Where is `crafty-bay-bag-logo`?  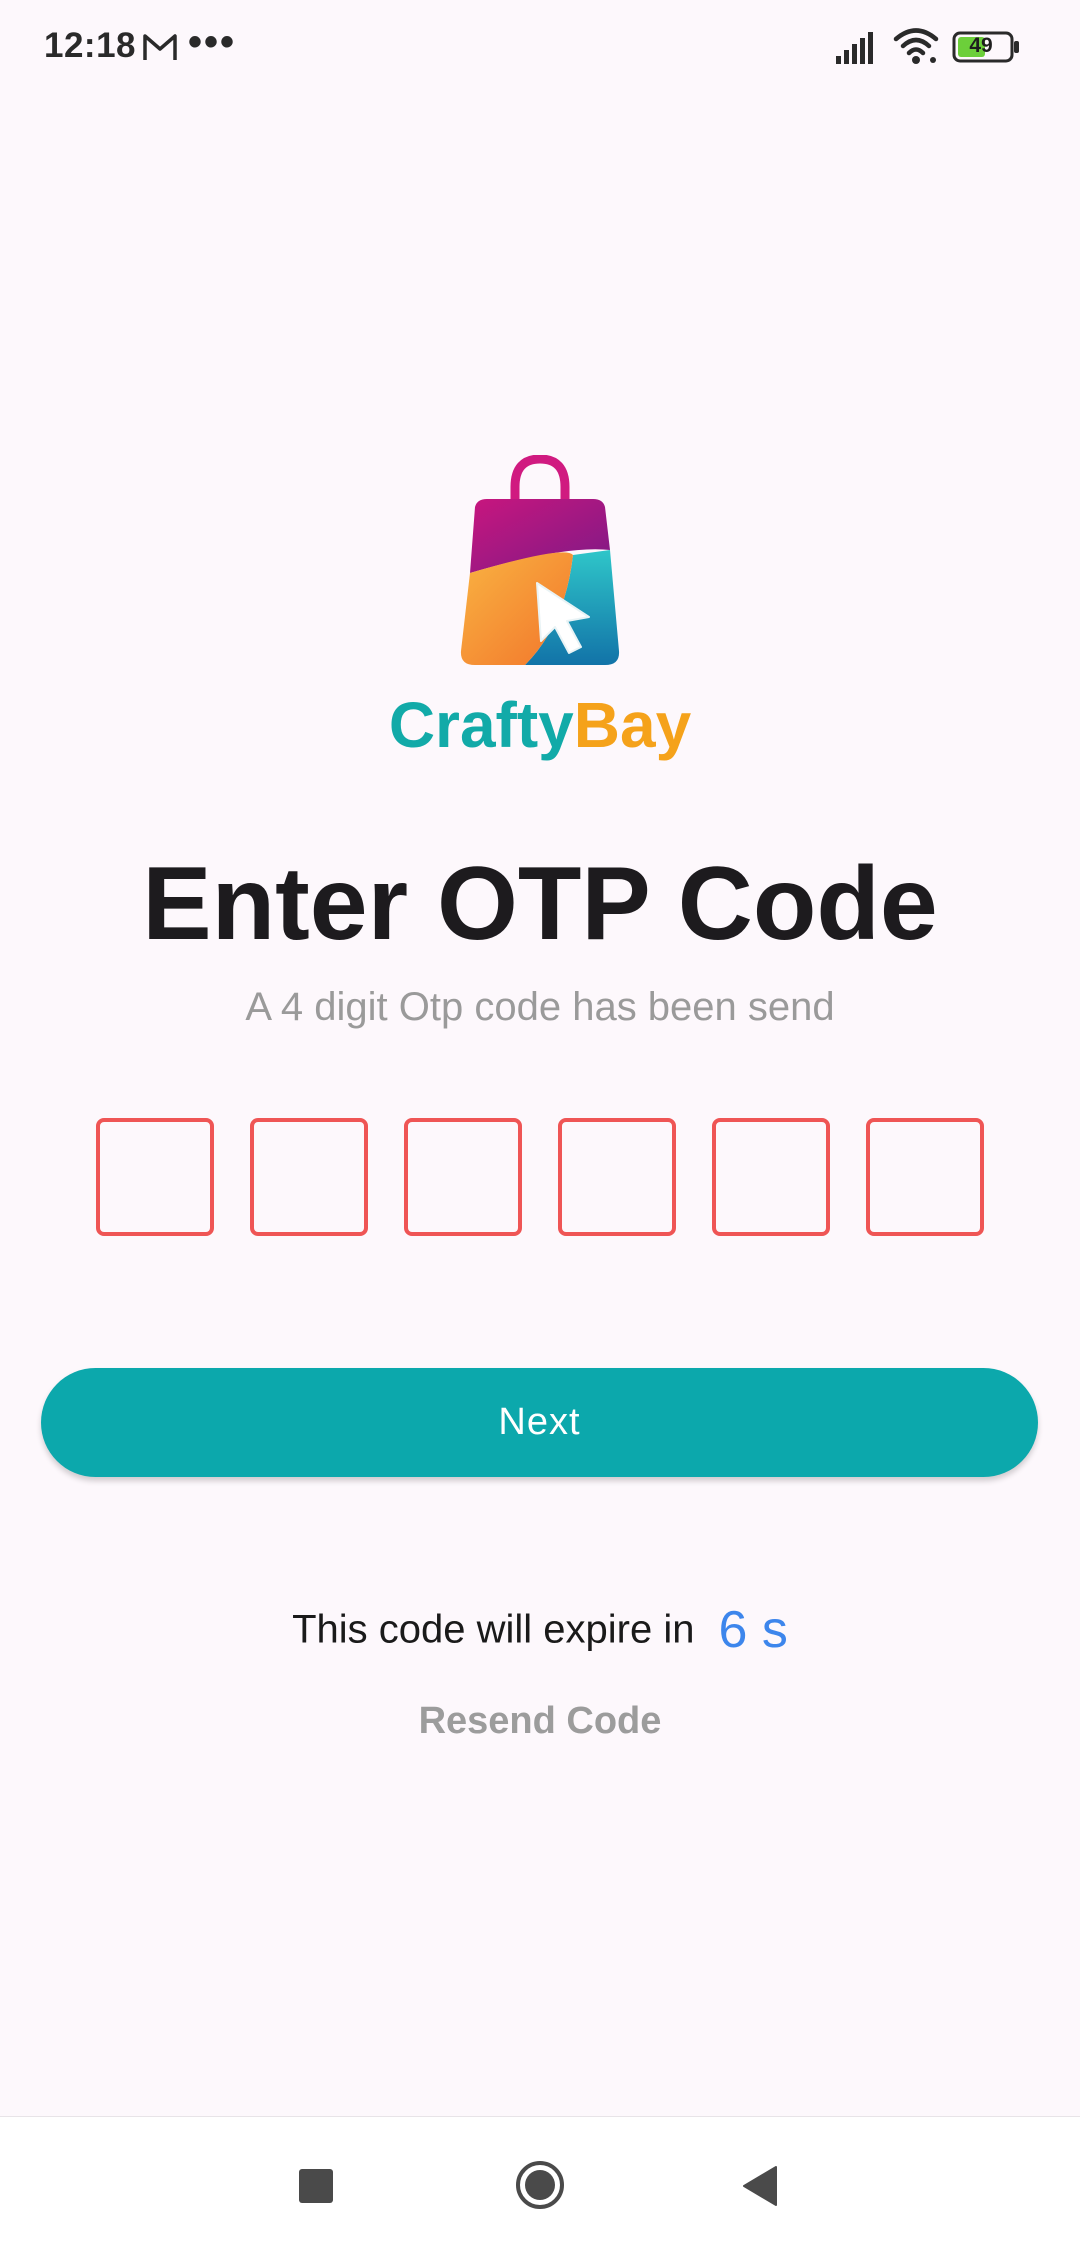 crafty-bay-bag-logo is located at coordinates (540, 560).